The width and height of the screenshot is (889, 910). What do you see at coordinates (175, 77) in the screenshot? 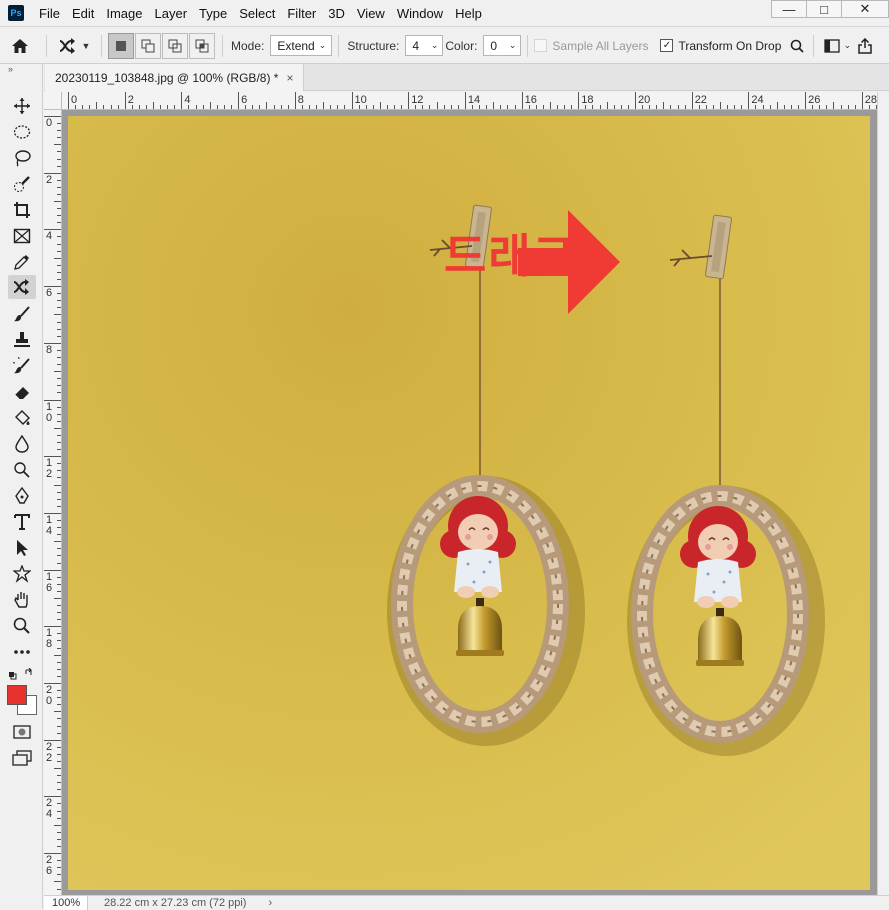
I see `document-tab: 20230119_103848.jpg @ 100% (RGB/8) * ×` at bounding box center [175, 77].